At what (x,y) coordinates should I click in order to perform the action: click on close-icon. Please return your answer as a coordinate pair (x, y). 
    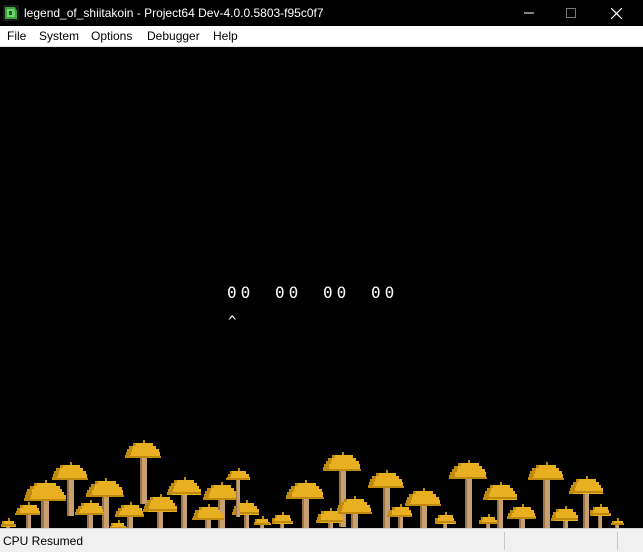
    Looking at the image, I should click on (616, 13).